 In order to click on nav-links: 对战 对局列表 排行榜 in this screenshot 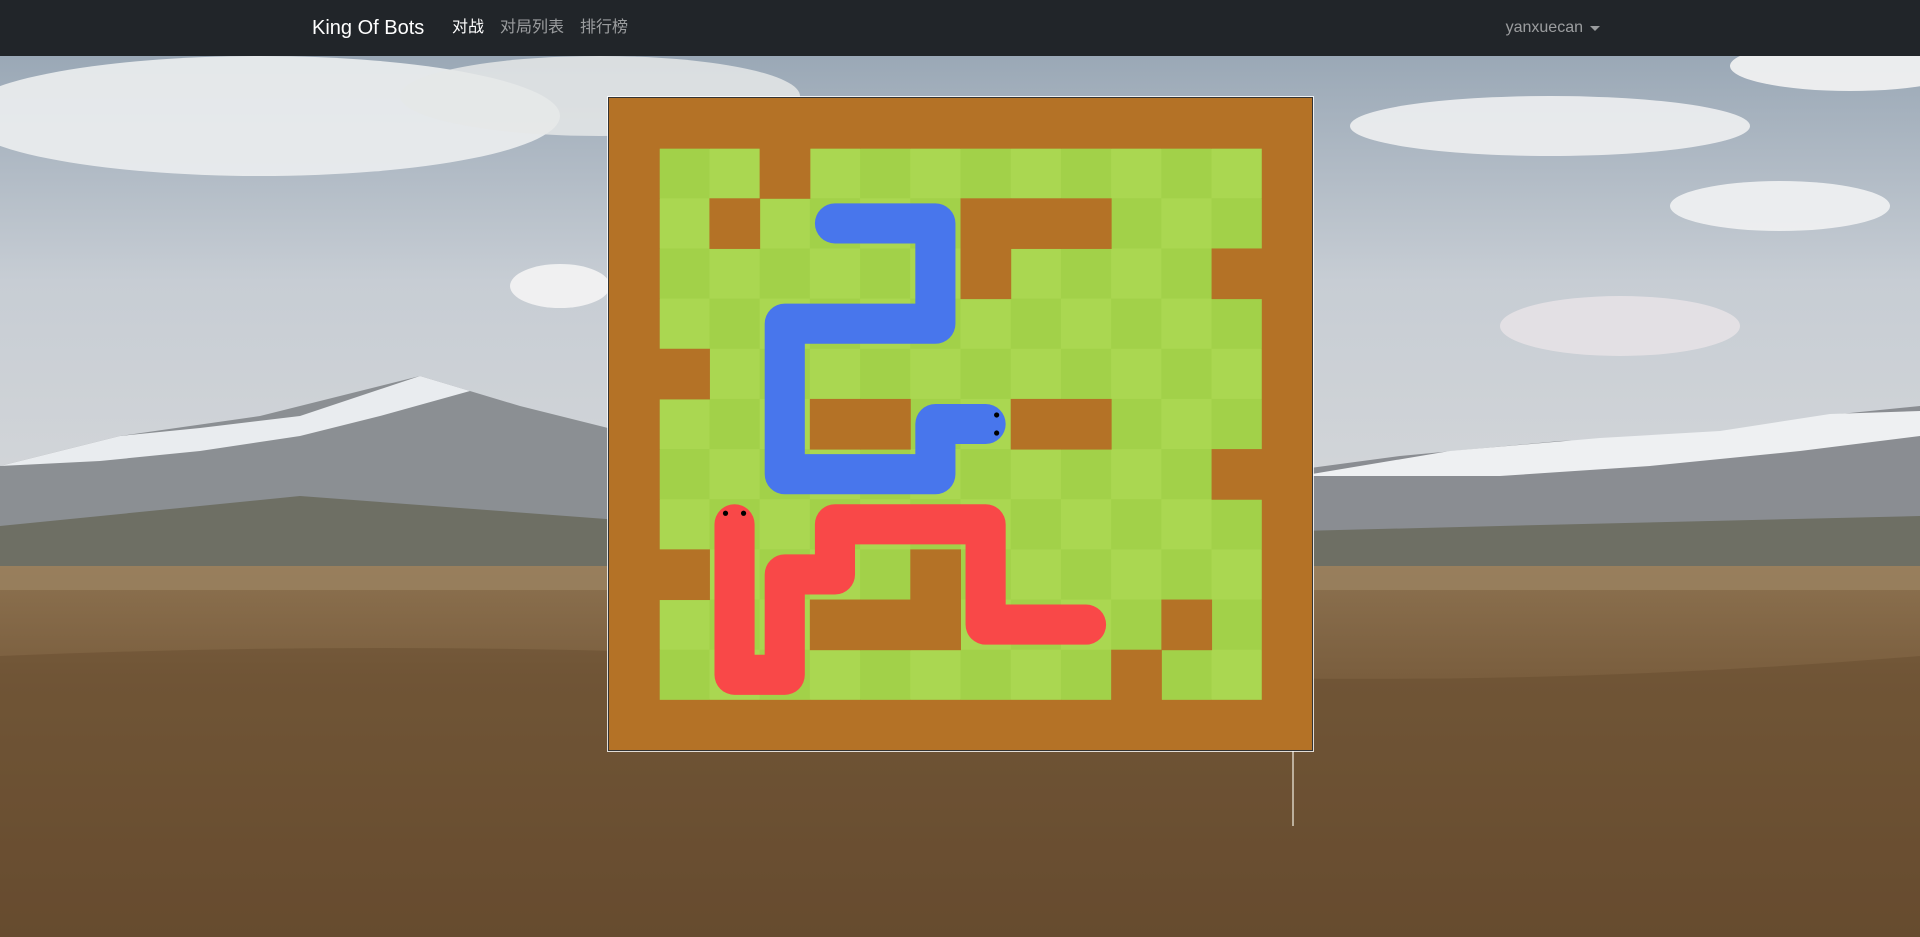, I will do `click(548, 28)`.